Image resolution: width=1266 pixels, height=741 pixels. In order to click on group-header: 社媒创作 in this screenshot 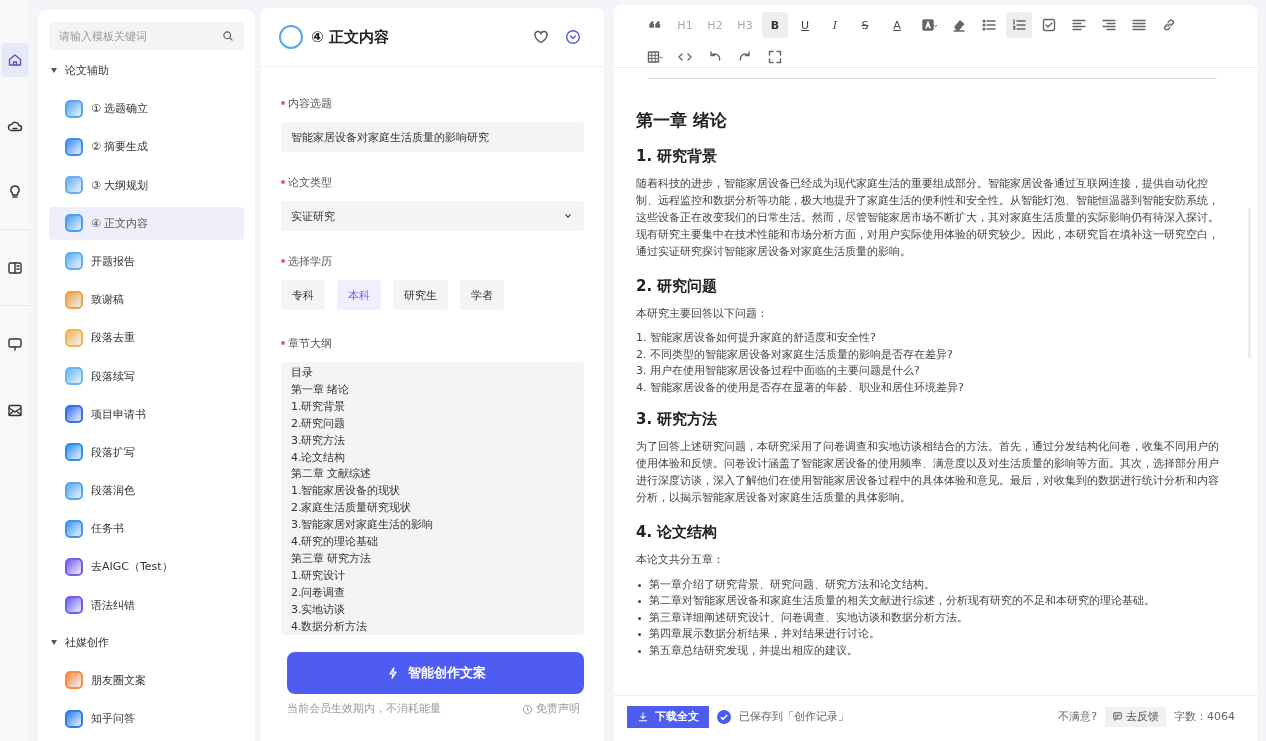, I will do `click(146, 642)`.